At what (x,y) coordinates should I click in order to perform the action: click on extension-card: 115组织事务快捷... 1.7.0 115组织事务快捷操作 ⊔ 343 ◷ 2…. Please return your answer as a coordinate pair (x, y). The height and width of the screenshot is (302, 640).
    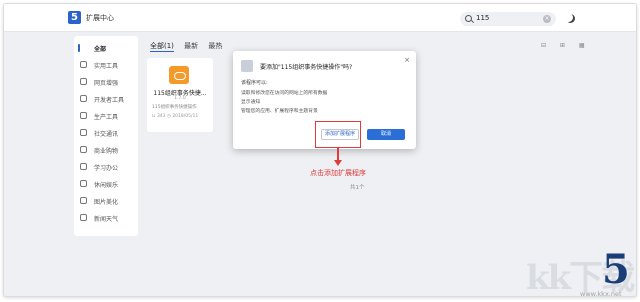
    Looking at the image, I should click on (180, 95).